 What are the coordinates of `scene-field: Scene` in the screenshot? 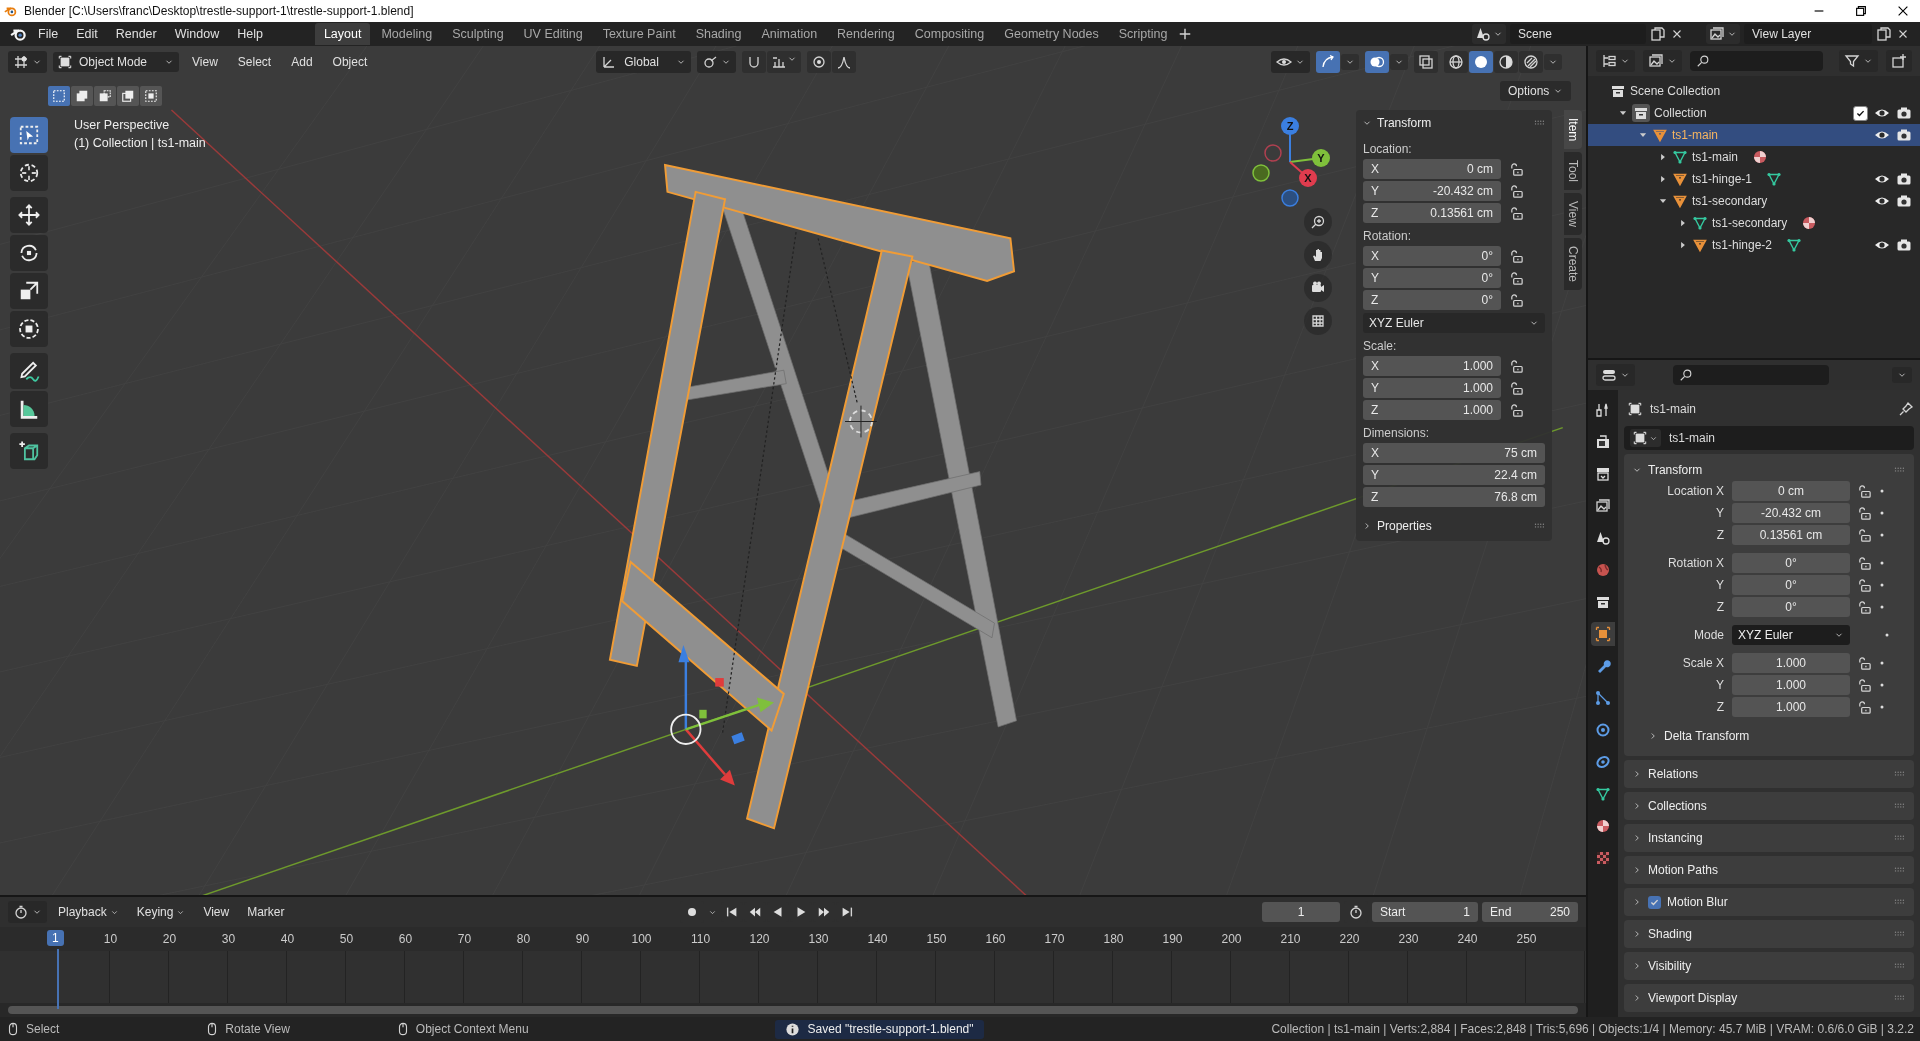 It's located at (1578, 34).